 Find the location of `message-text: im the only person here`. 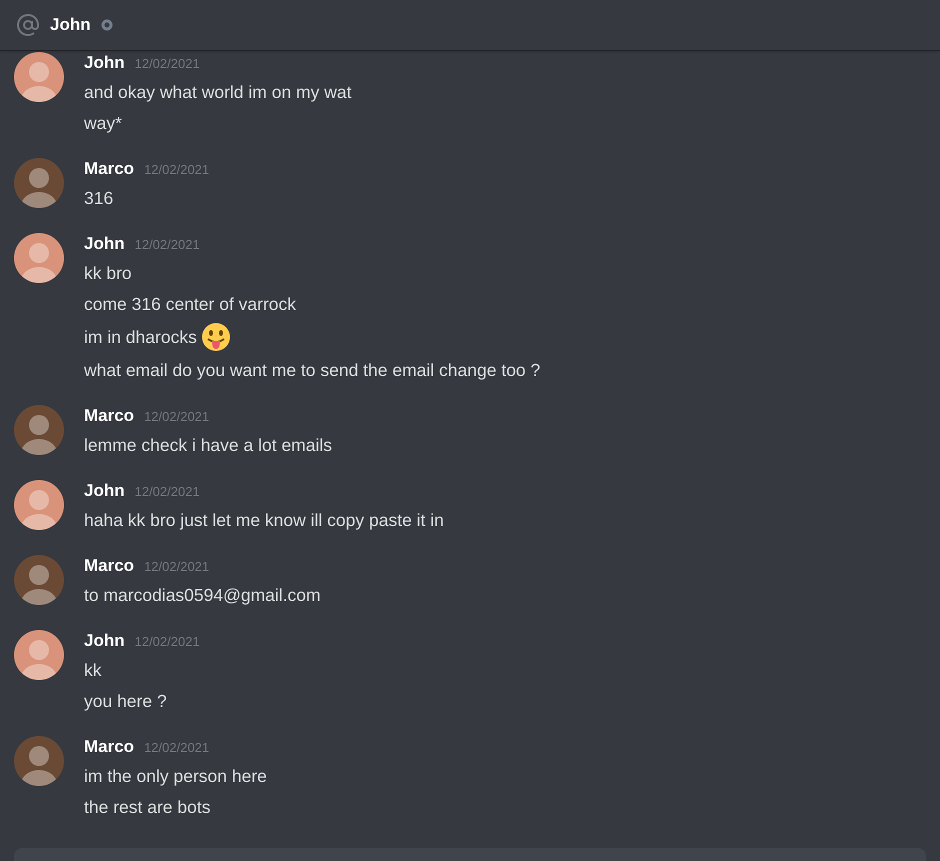

message-text: im the only person here is located at coordinates (175, 776).